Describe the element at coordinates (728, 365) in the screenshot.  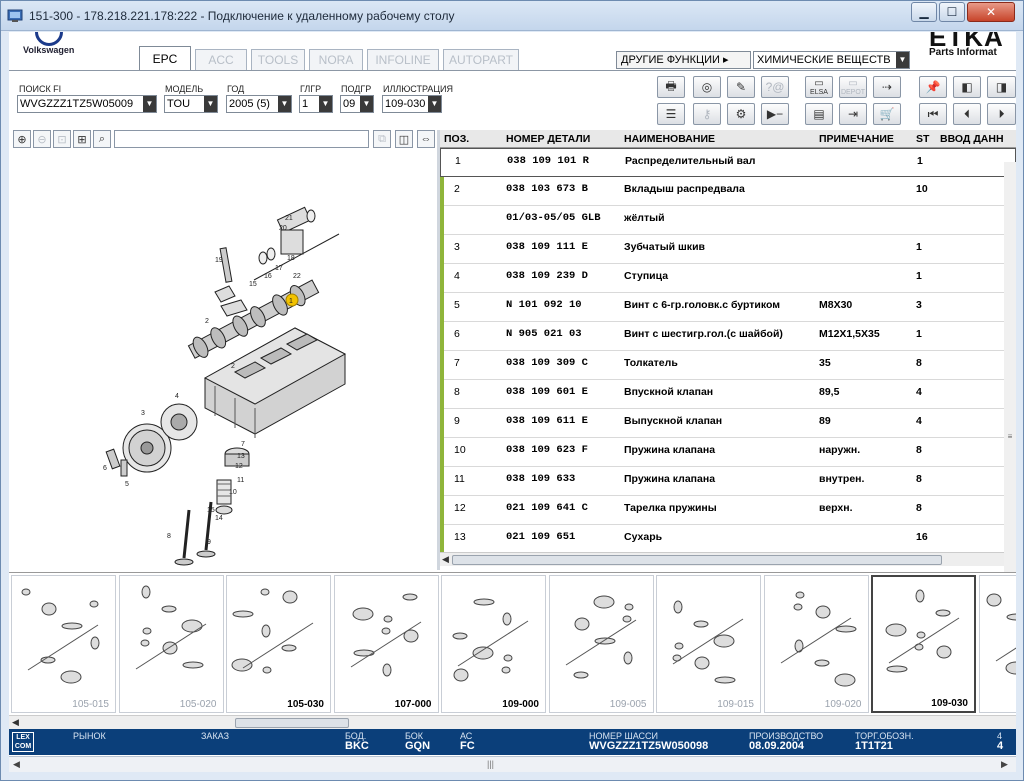
I see `table-row: 7 038 109 309 C Толкатель 35 8` at that location.